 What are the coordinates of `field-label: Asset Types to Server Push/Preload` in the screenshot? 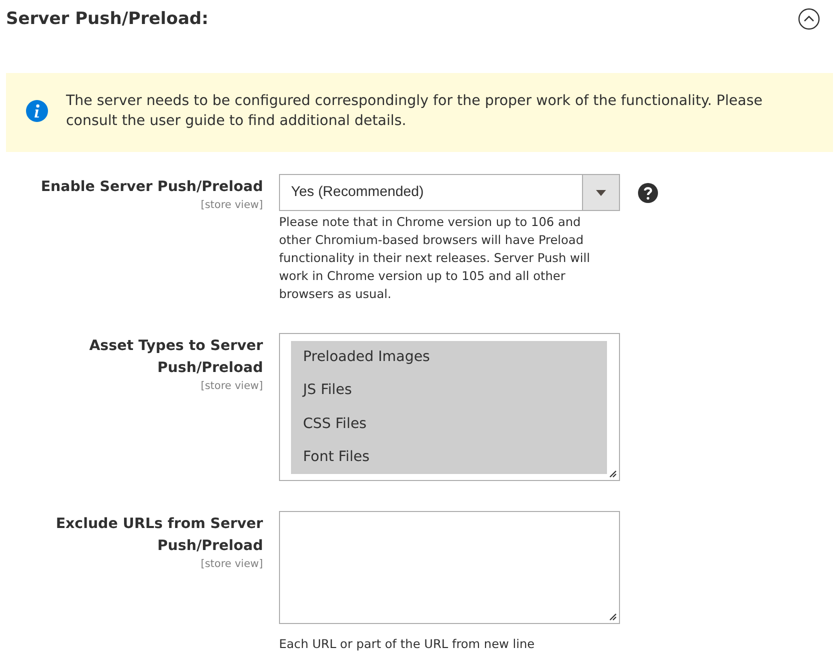 It's located at (175, 357).